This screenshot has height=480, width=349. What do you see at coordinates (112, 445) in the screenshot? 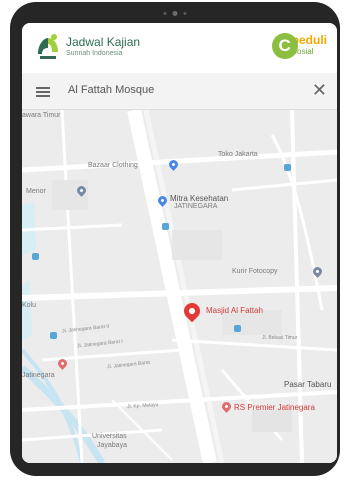
I see `map-label: Jayabaya` at bounding box center [112, 445].